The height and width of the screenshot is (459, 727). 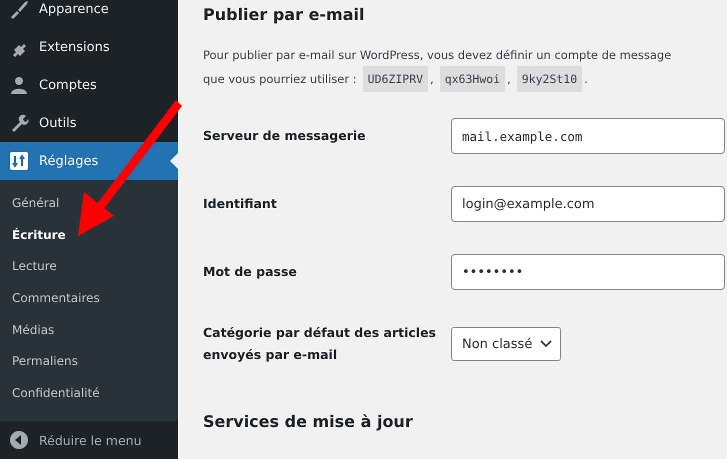 What do you see at coordinates (89, 14) in the screenshot?
I see `sidebar-item: Apparence` at bounding box center [89, 14].